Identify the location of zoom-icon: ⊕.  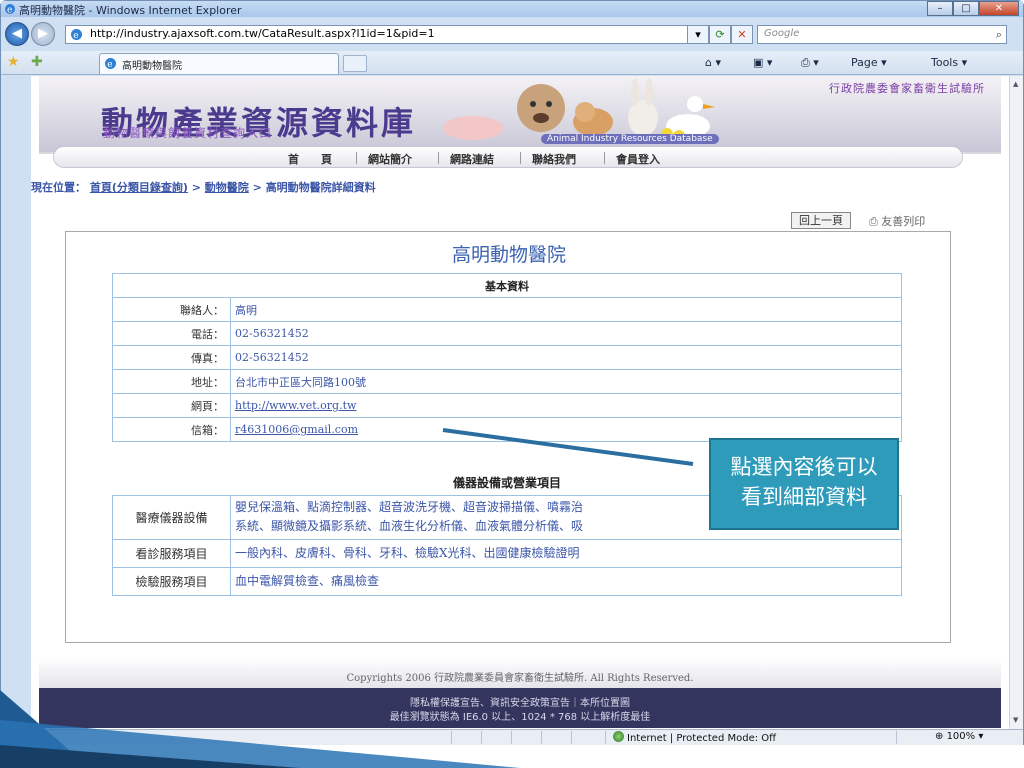
(941, 736).